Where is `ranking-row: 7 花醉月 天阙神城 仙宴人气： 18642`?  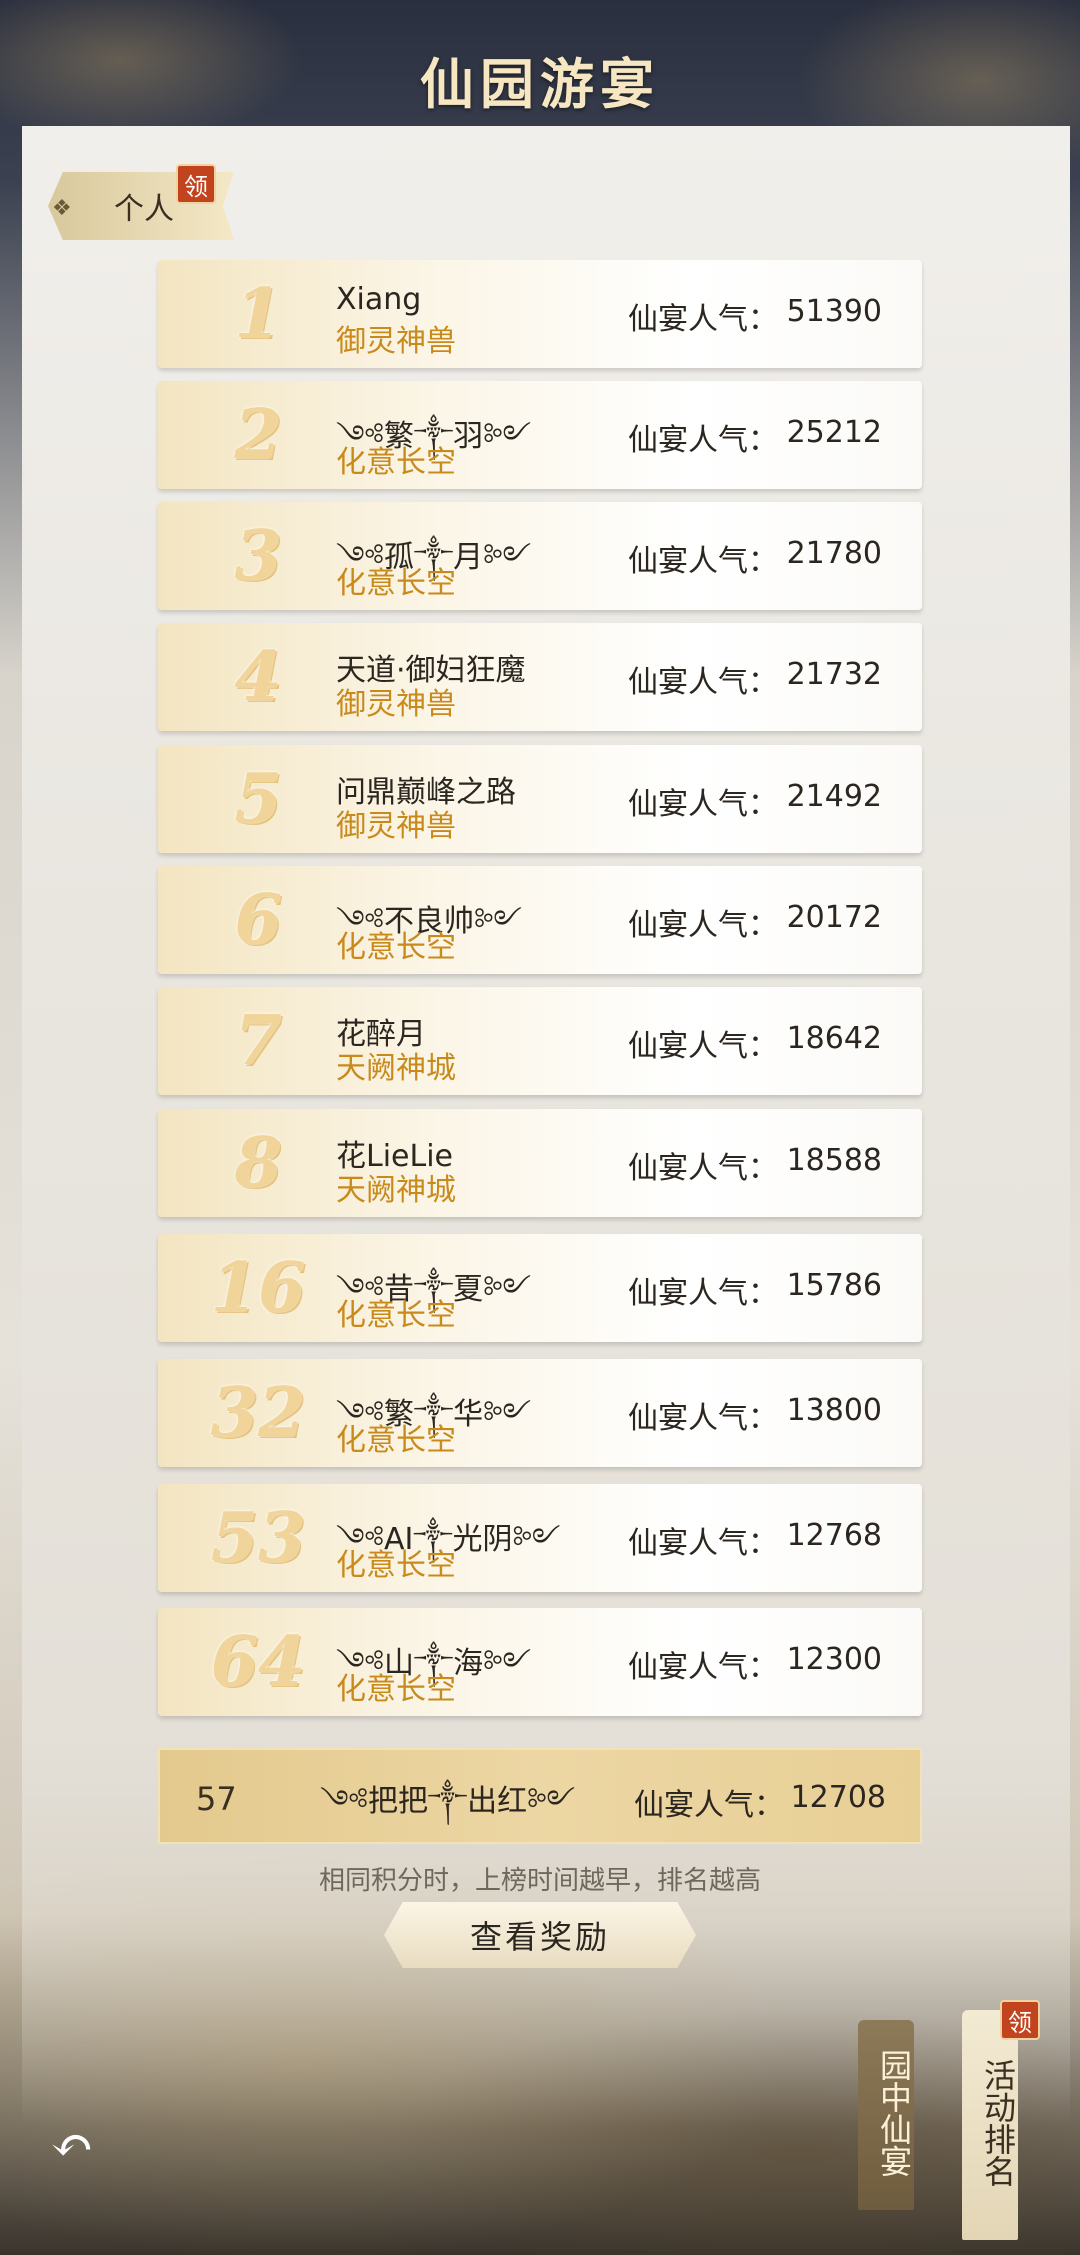 ranking-row: 7 花醉月 天阙神城 仙宴人气： 18642 is located at coordinates (540, 1041).